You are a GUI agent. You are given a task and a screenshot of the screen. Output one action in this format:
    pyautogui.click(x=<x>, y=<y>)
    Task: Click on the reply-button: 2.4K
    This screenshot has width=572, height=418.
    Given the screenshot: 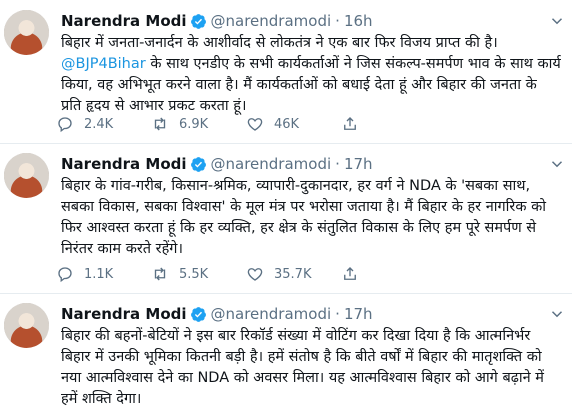 What is the action you would take?
    pyautogui.click(x=103, y=124)
    